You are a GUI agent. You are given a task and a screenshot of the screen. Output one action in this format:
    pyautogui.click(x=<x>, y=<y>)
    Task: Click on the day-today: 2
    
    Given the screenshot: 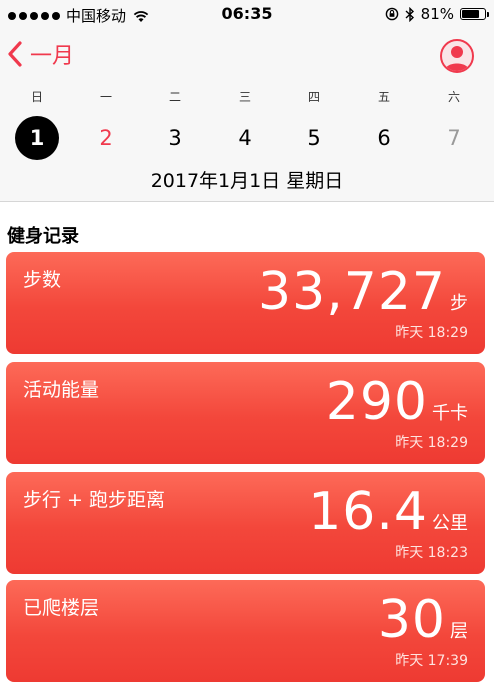 What is the action you would take?
    pyautogui.click(x=106, y=138)
    